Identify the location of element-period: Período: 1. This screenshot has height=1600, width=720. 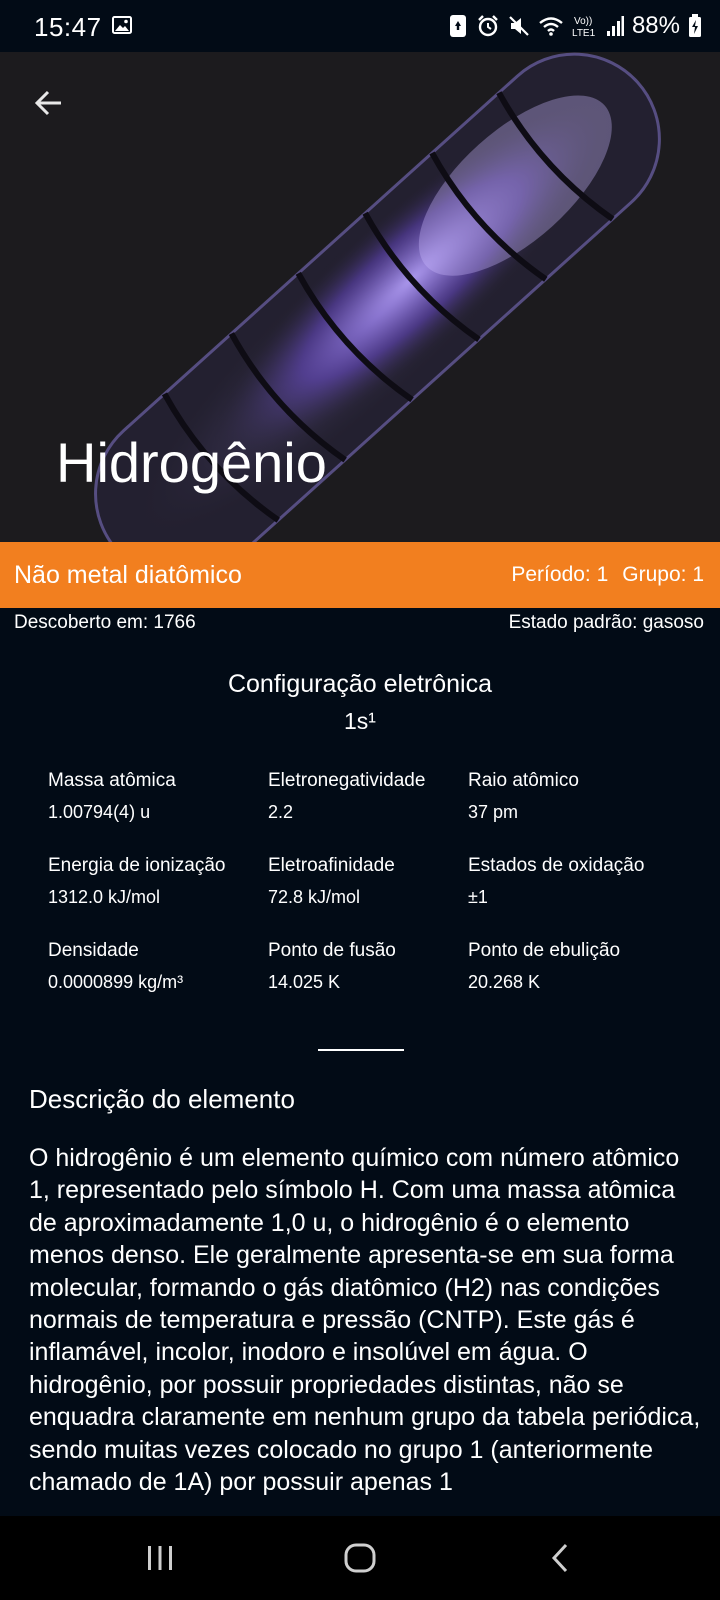
(560, 574).